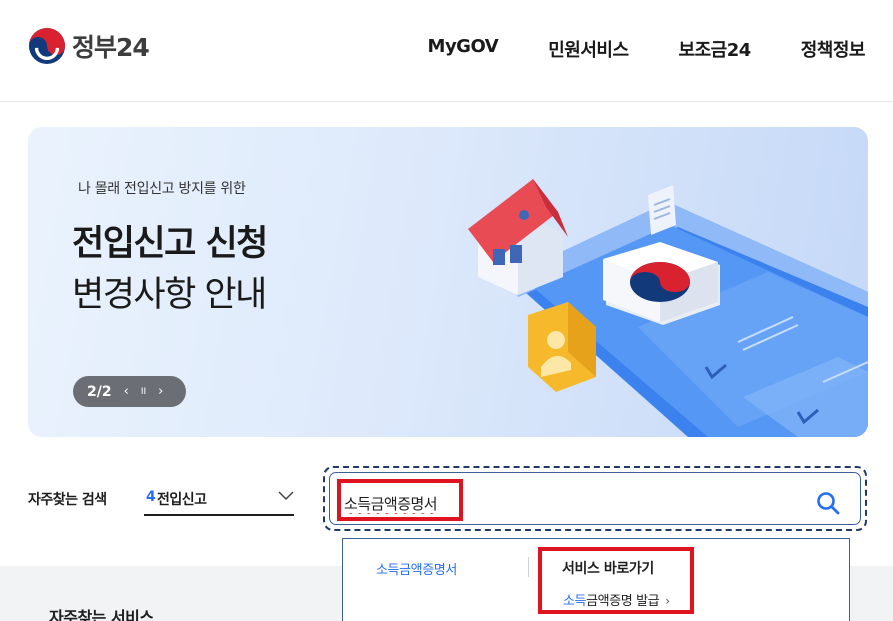 This screenshot has width=893, height=621. I want to click on service-shortcut-heading: 서비스 바로가기, so click(608, 569).